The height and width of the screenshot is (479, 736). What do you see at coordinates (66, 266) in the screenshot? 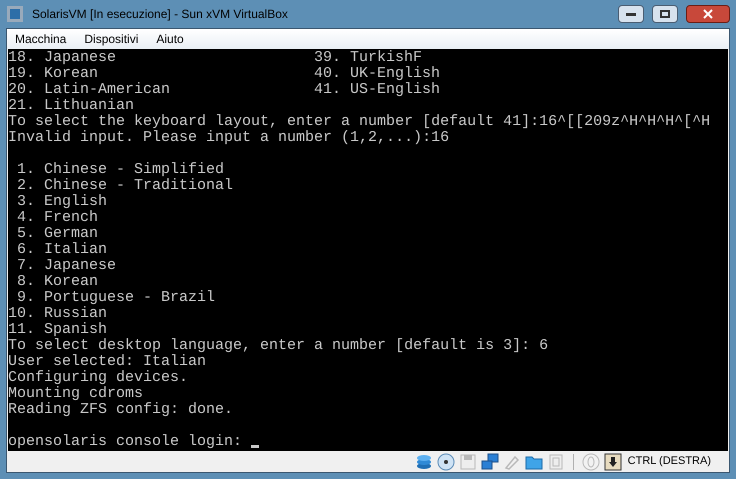
I see `console-line: 7. Japanese` at bounding box center [66, 266].